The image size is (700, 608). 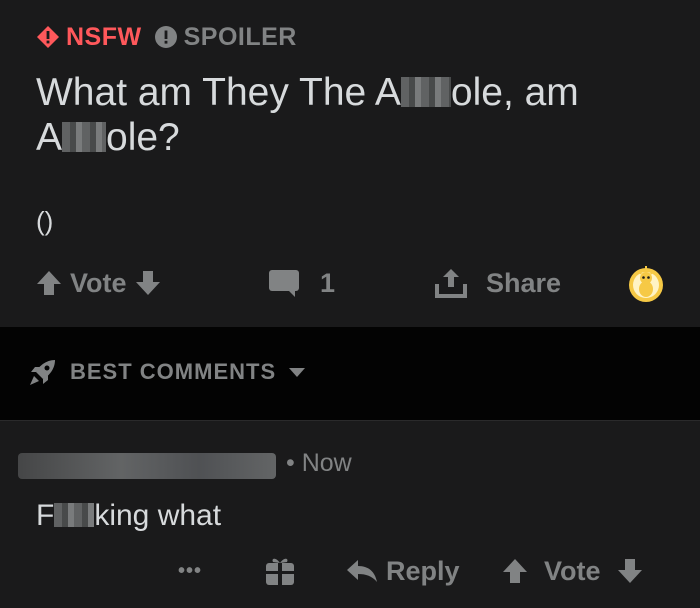 I want to click on comments-button: 1, so click(x=301, y=283).